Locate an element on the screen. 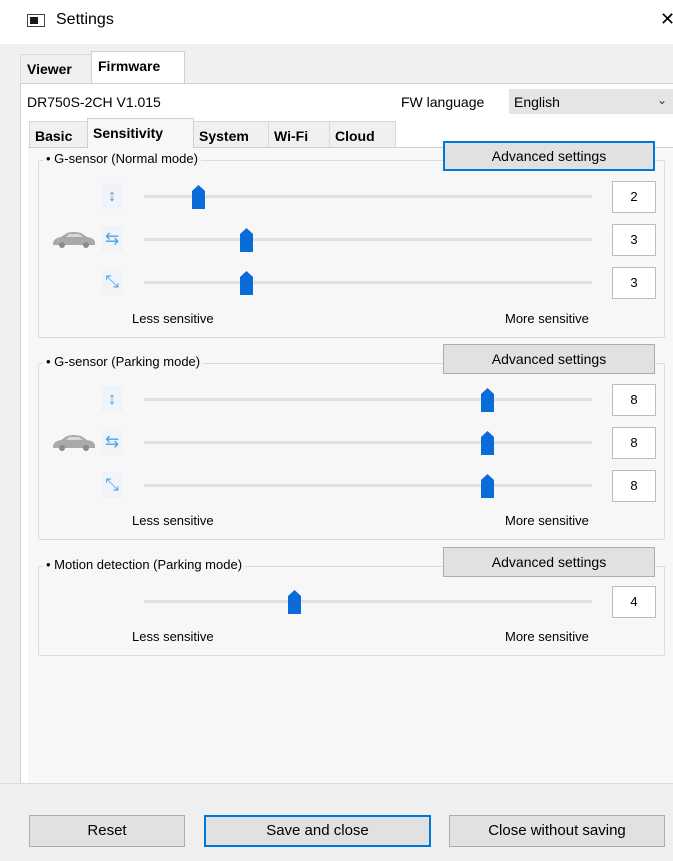 This screenshot has width=673, height=861. fw-language-value: English is located at coordinates (537, 102).